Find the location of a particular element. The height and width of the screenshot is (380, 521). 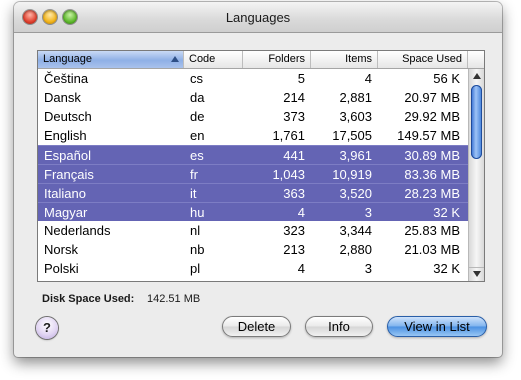

delete-button: Delete is located at coordinates (256, 326).